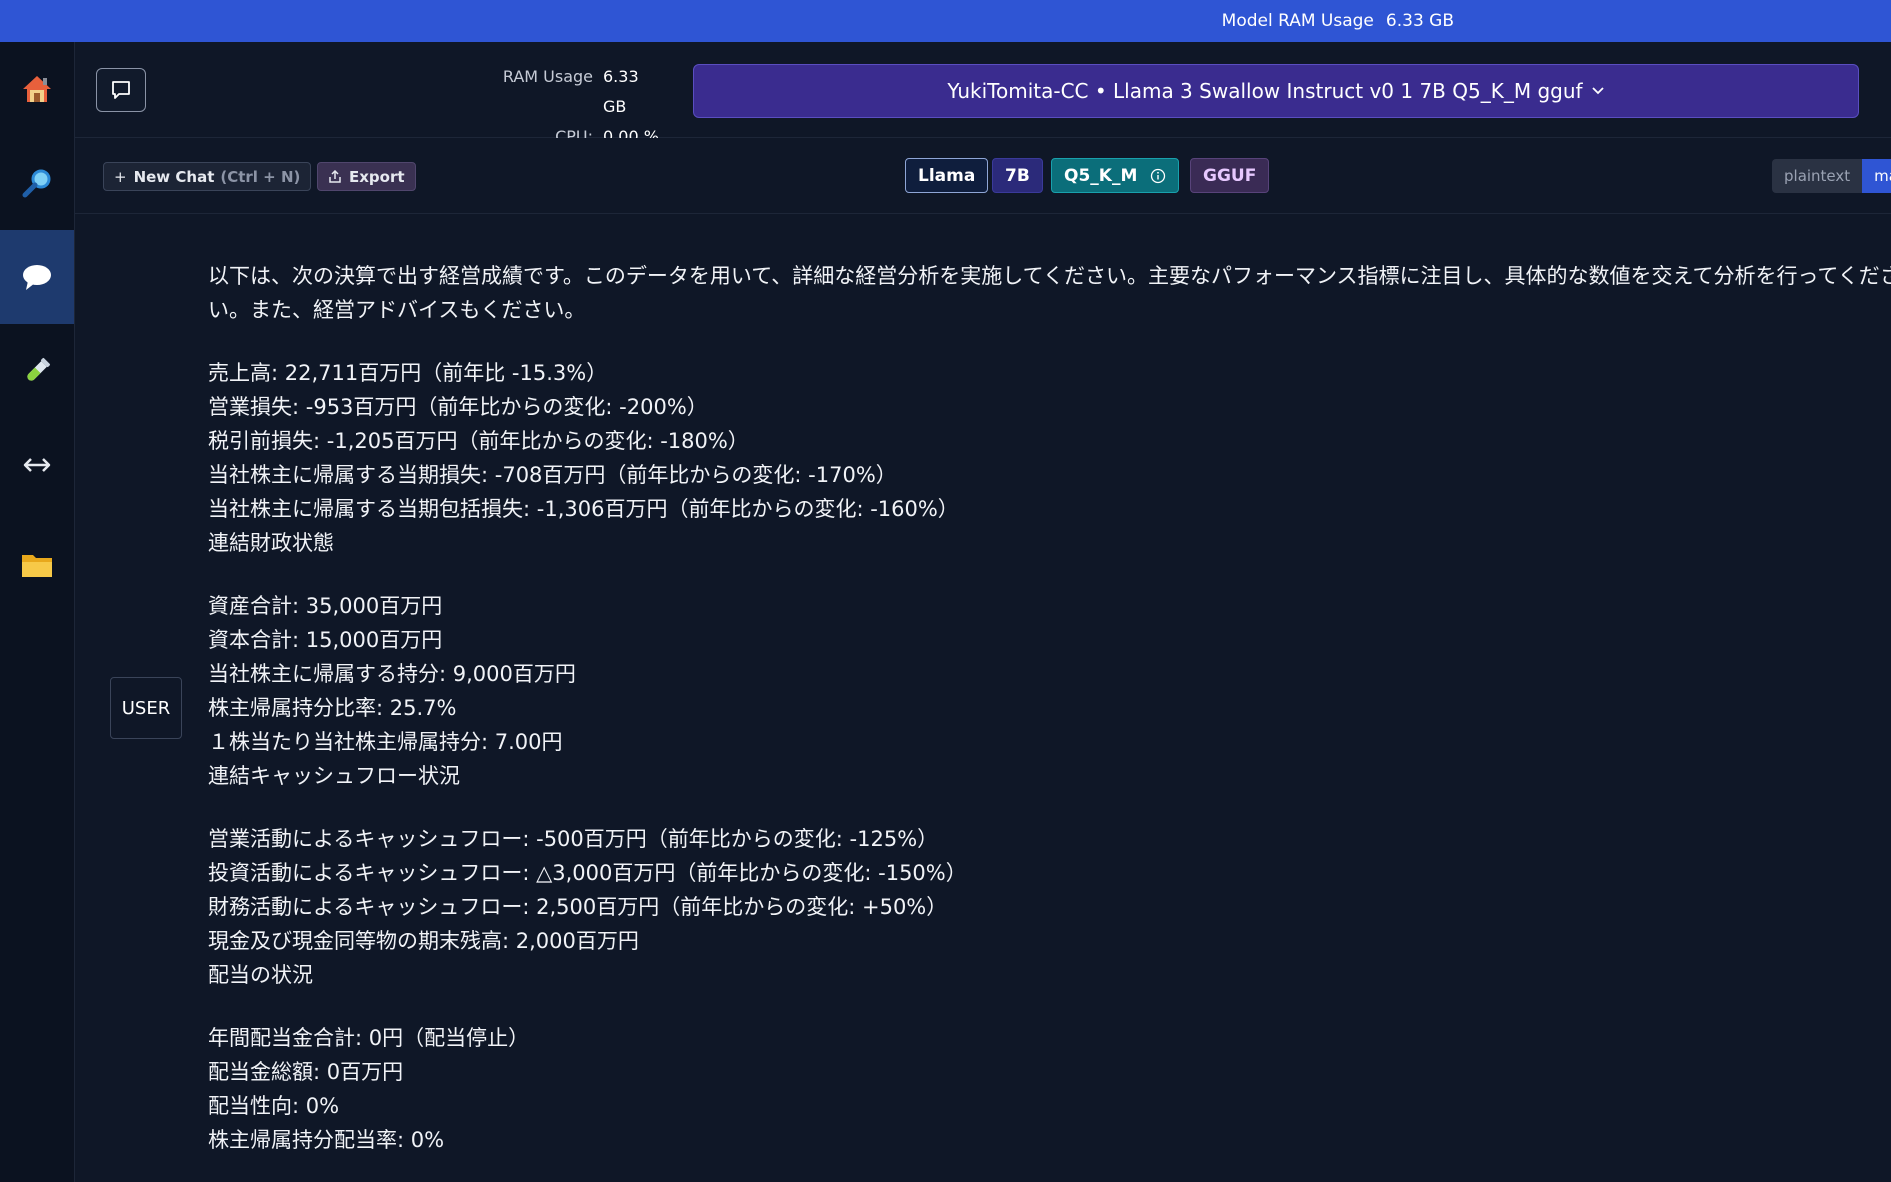 This screenshot has width=1891, height=1182. I want to click on message-line: 当社株主に帰属する当期損失: -708百万円（前年比からの変化: -170%）, so click(552, 475).